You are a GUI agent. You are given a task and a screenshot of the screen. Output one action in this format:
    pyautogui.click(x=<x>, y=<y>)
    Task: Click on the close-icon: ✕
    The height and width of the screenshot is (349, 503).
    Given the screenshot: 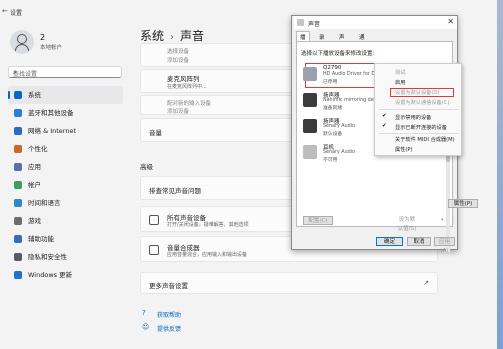 What is the action you would take?
    pyautogui.click(x=450, y=21)
    